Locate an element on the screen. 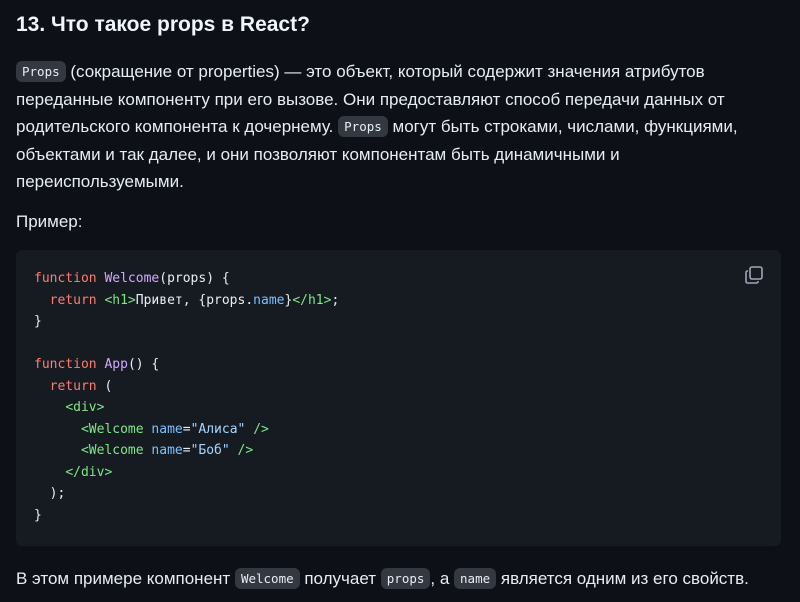 The image size is (800, 602). code-tag: </div> is located at coordinates (89, 472).